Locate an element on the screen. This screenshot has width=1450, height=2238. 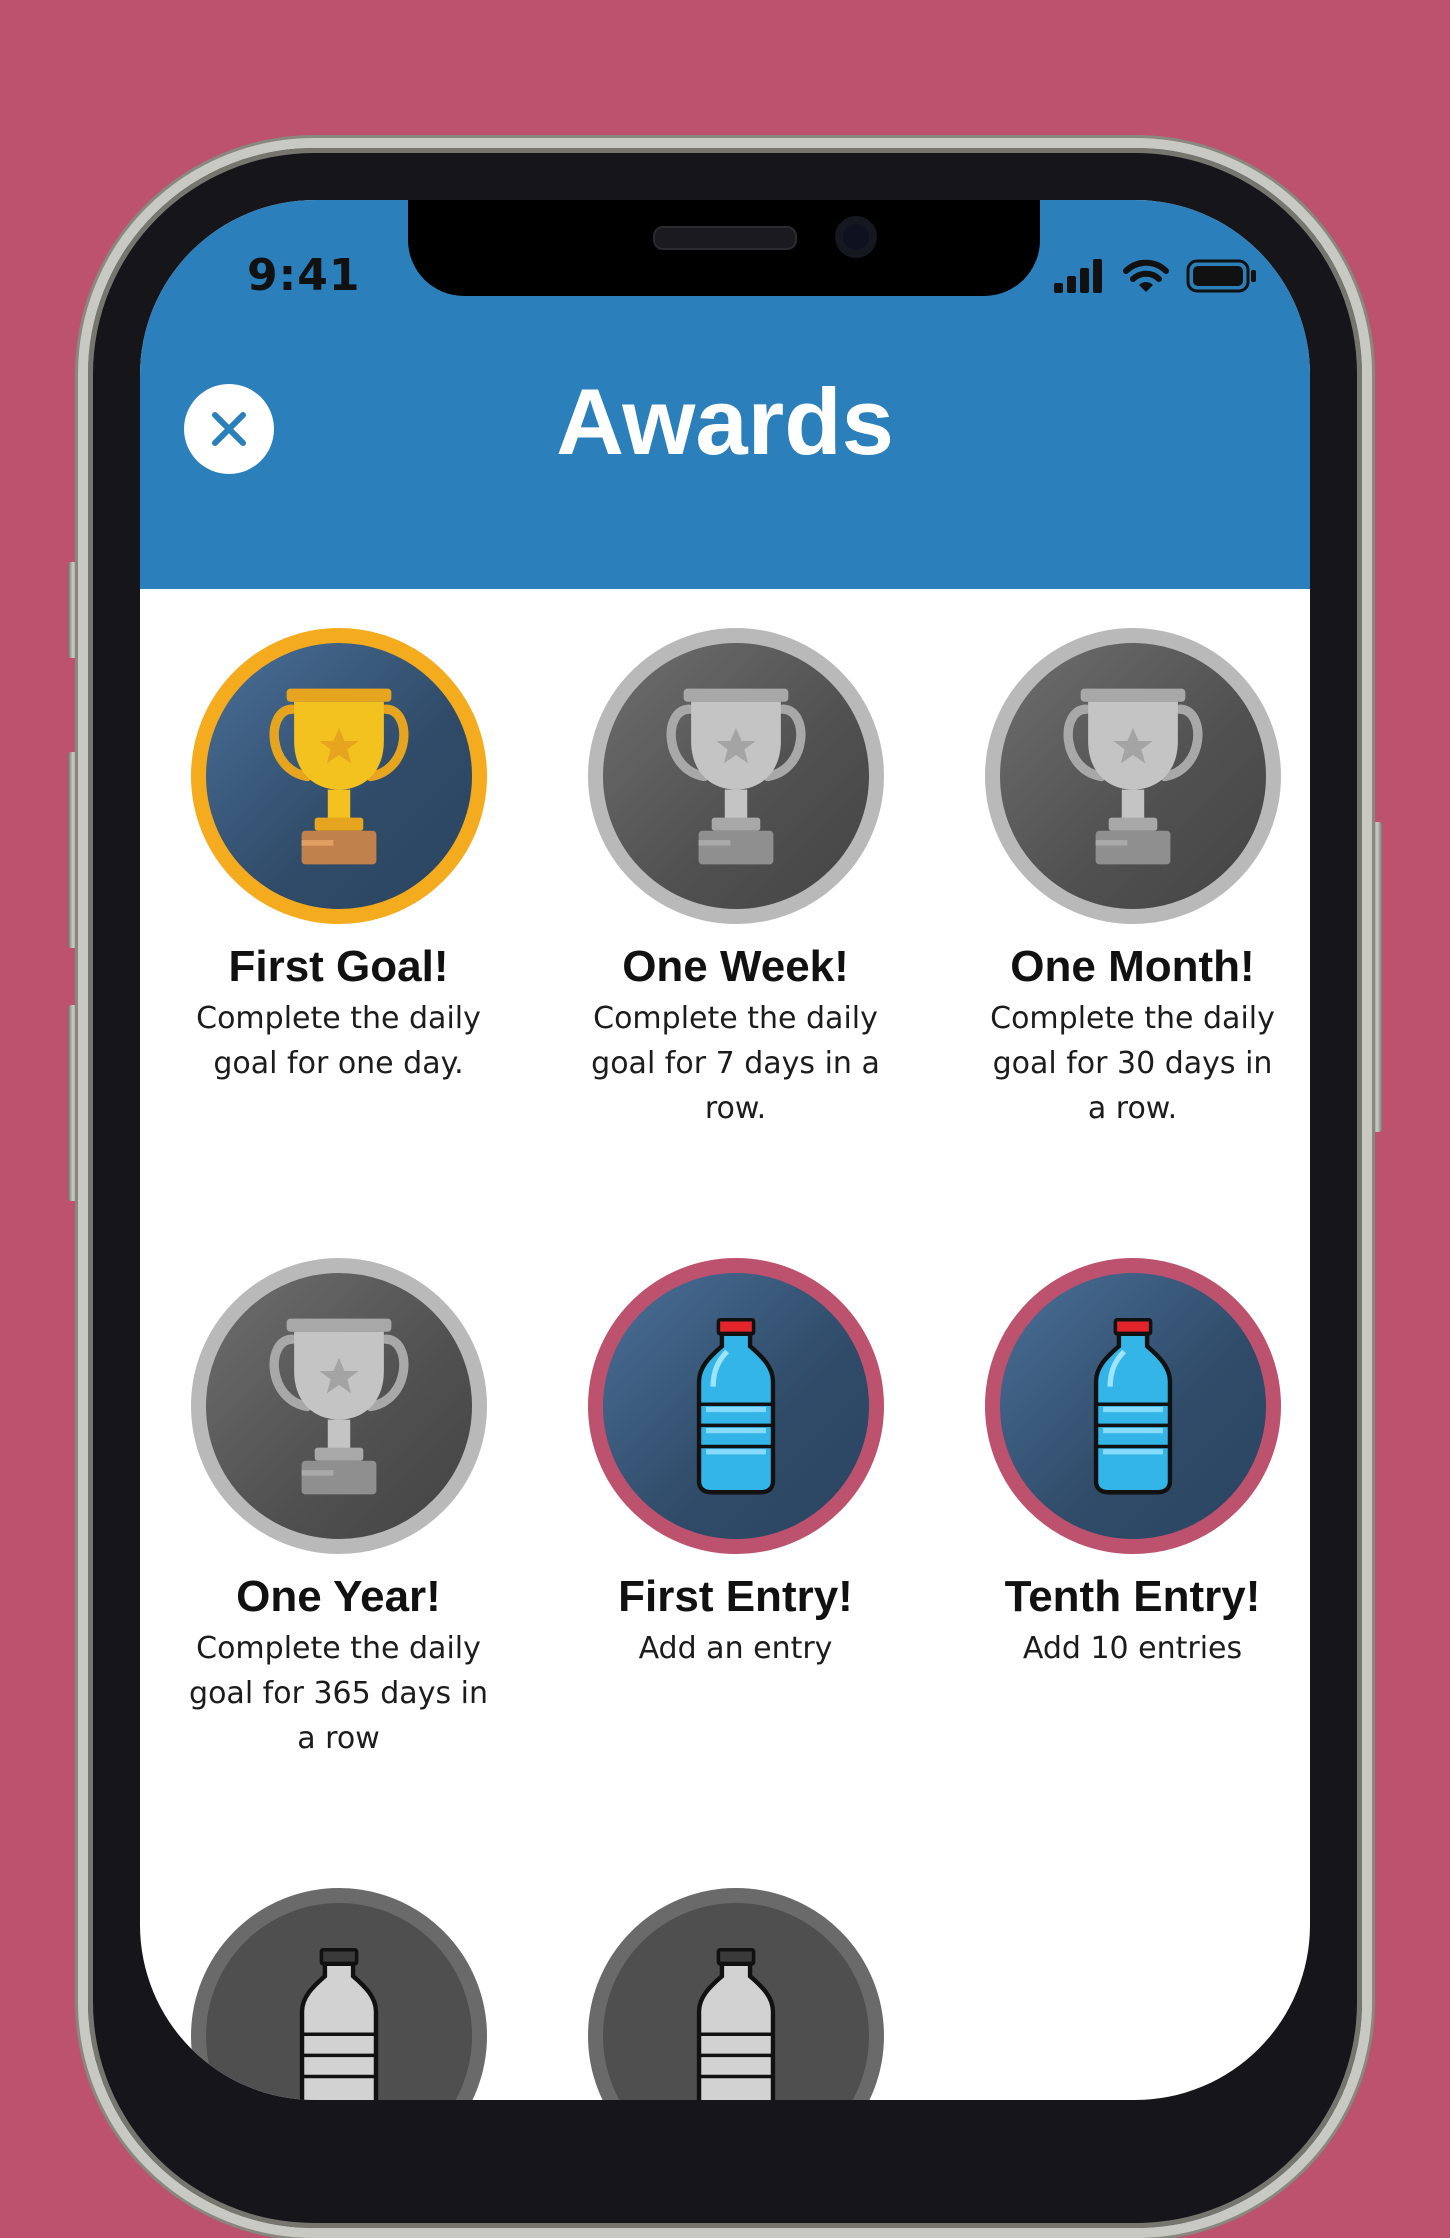
notch is located at coordinates (724, 248).